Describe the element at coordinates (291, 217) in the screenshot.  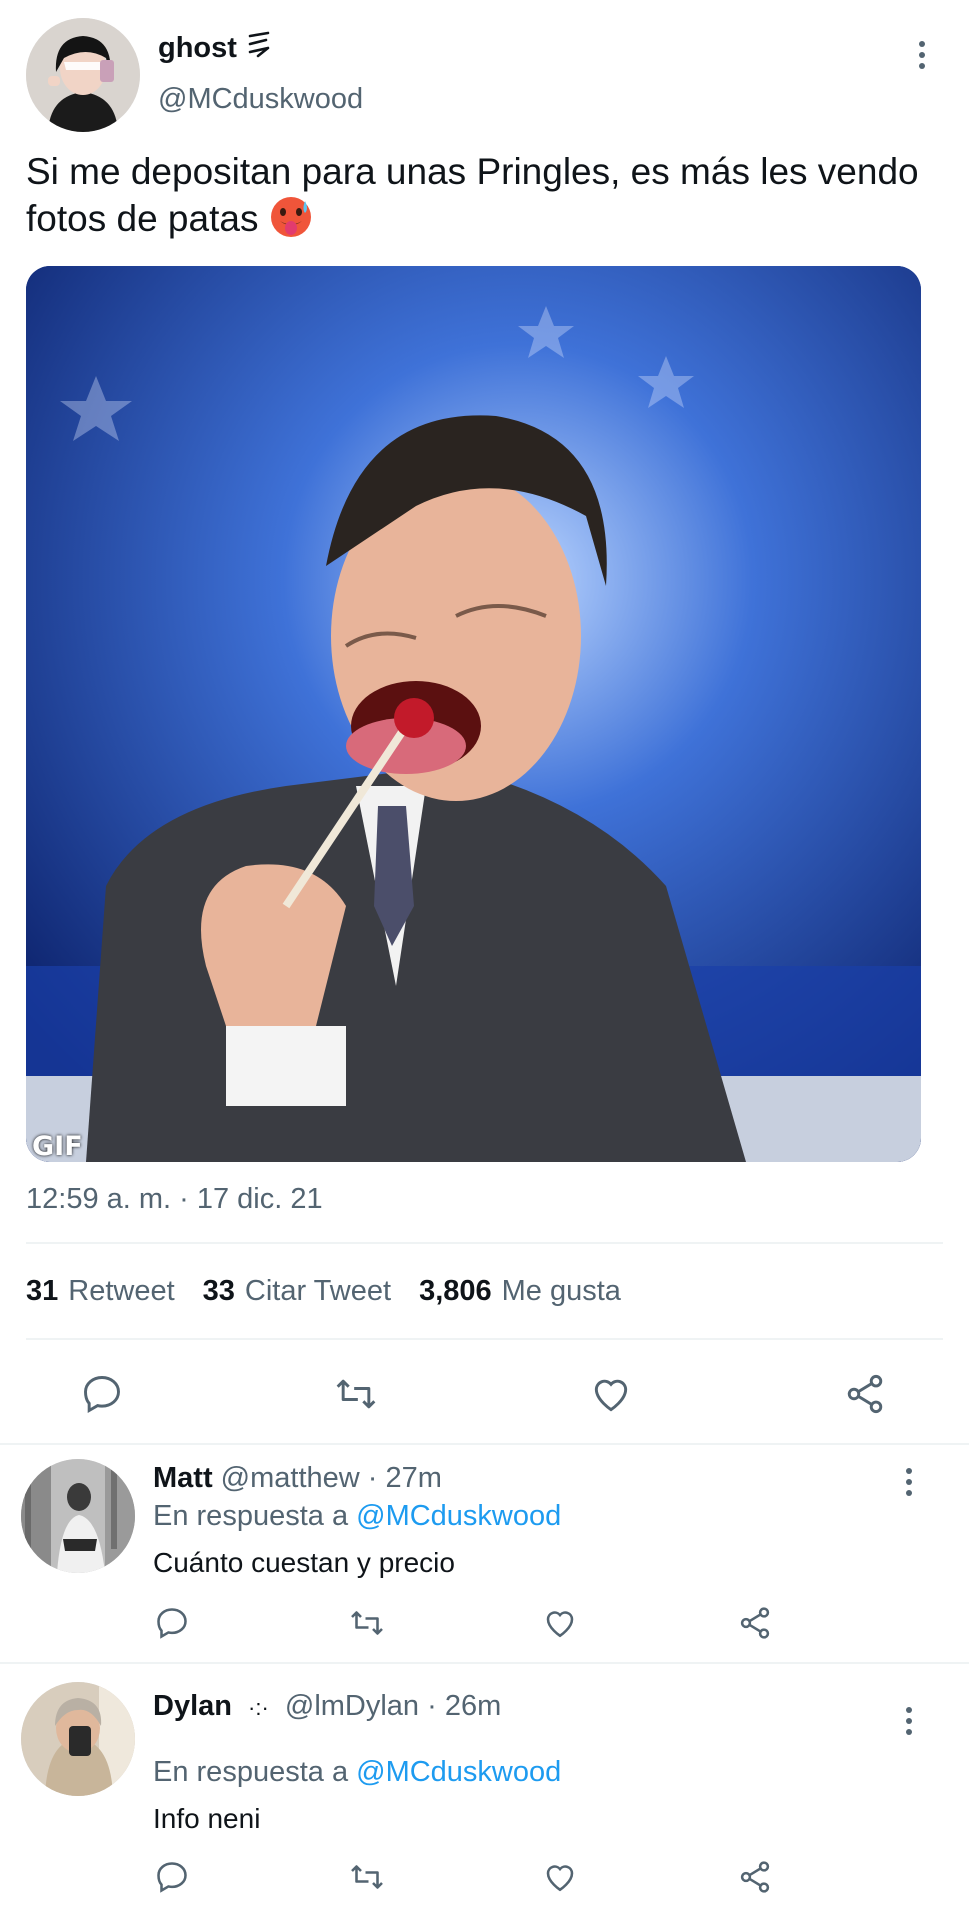
I see `hot-face-emoji` at that location.